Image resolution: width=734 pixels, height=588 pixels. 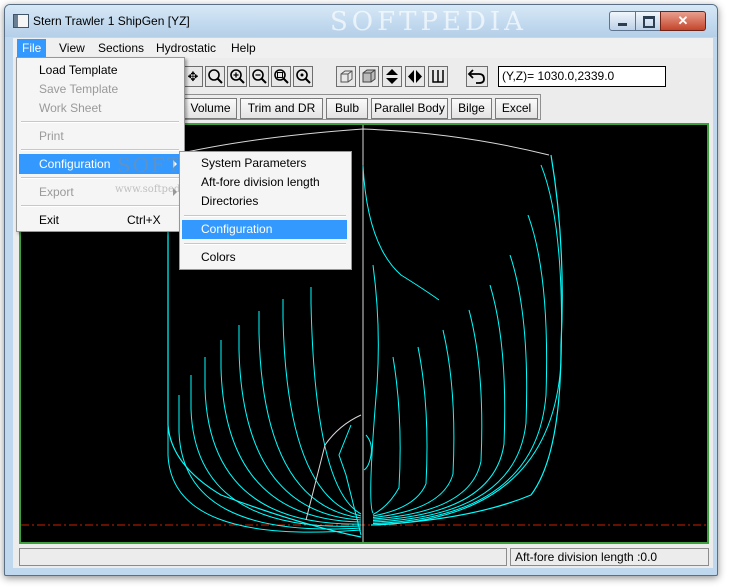 I want to click on zoom-all-icon, so click(x=281, y=76).